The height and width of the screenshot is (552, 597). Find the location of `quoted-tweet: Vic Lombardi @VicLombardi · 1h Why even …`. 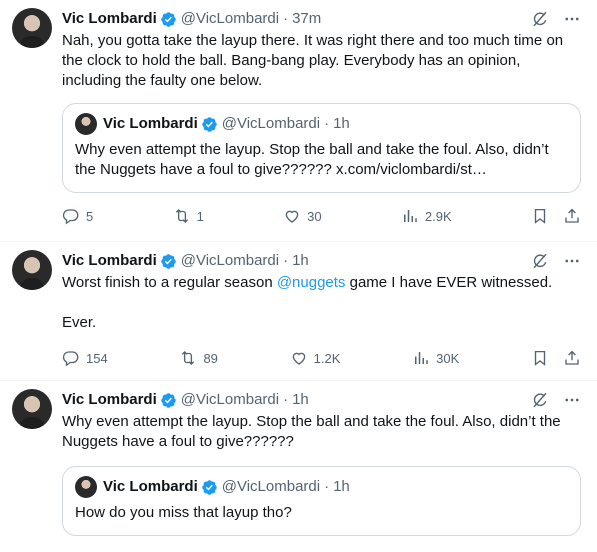

quoted-tweet: Vic Lombardi @VicLombardi · 1h Why even … is located at coordinates (321, 148).